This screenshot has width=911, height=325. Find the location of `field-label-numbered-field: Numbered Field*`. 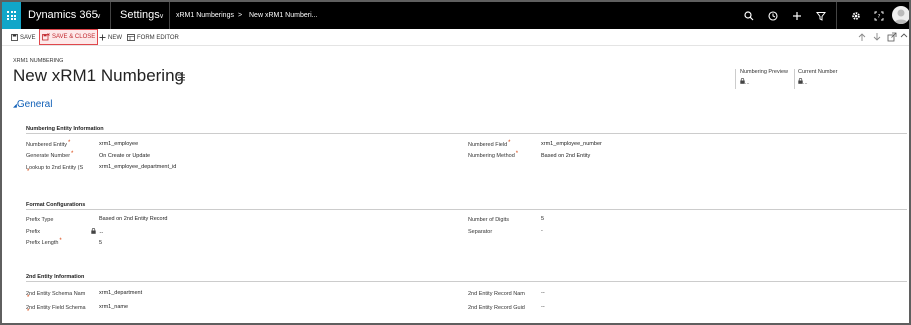

field-label-numbered-field: Numbered Field* is located at coordinates (489, 144).